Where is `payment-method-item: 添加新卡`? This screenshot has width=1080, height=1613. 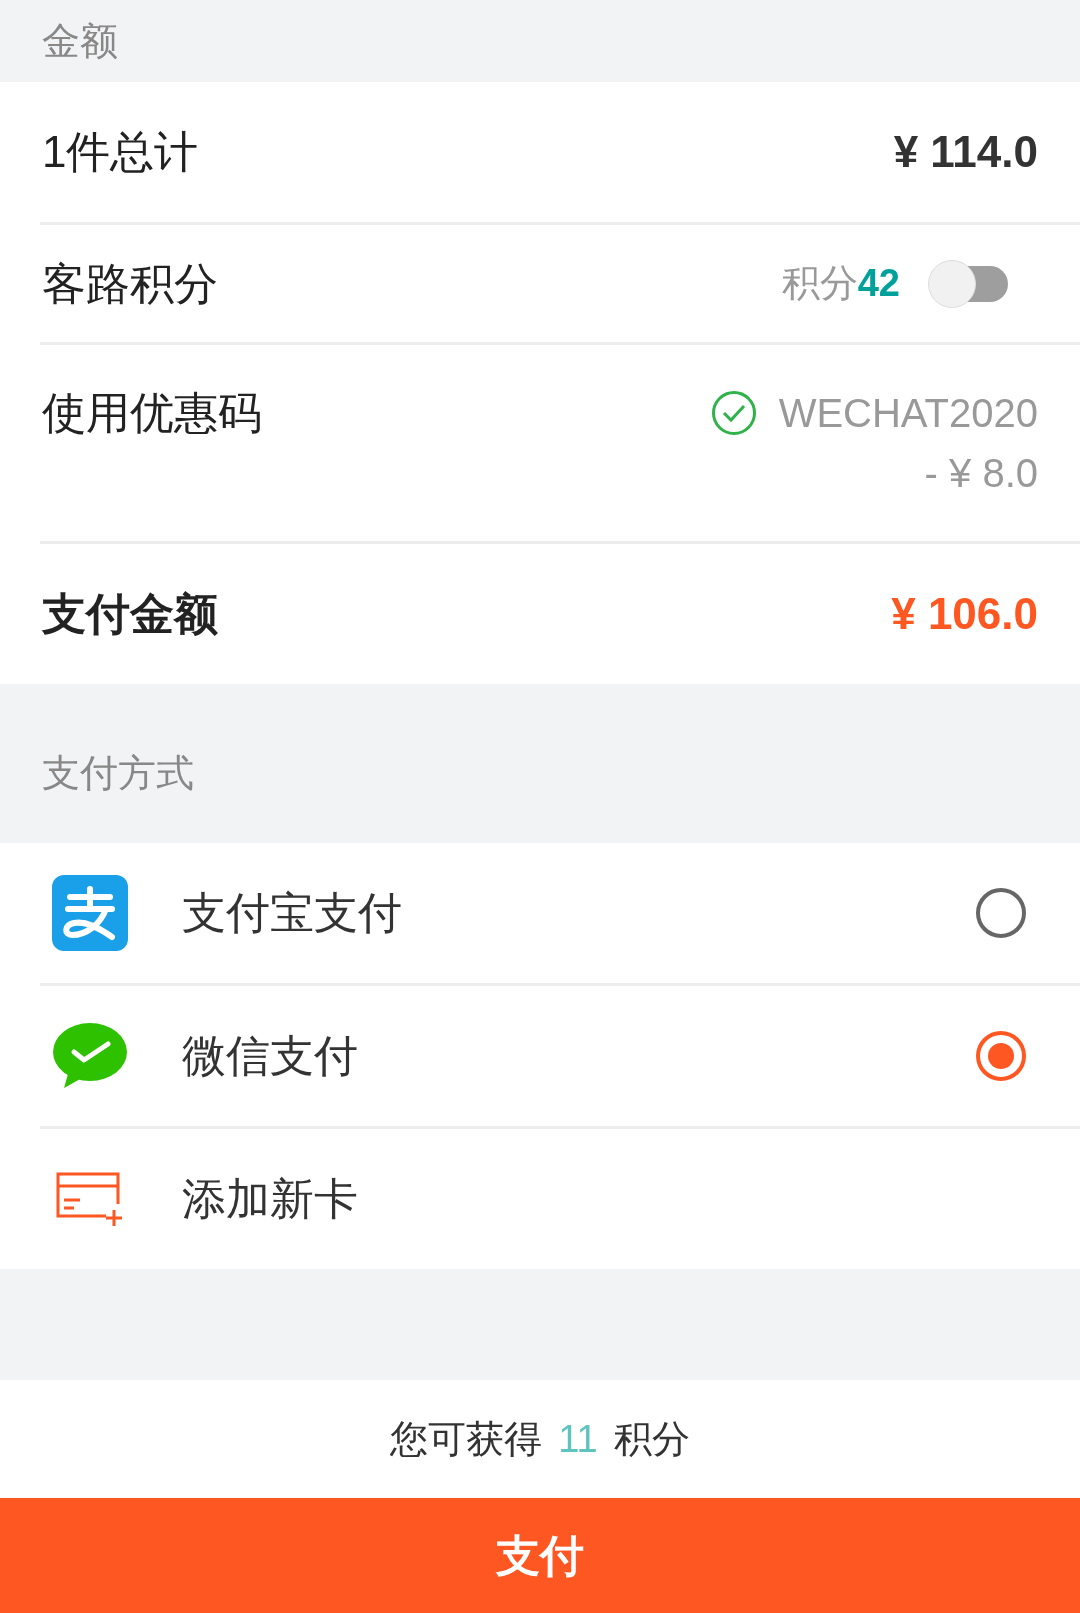
payment-method-item: 添加新卡 is located at coordinates (540, 1199).